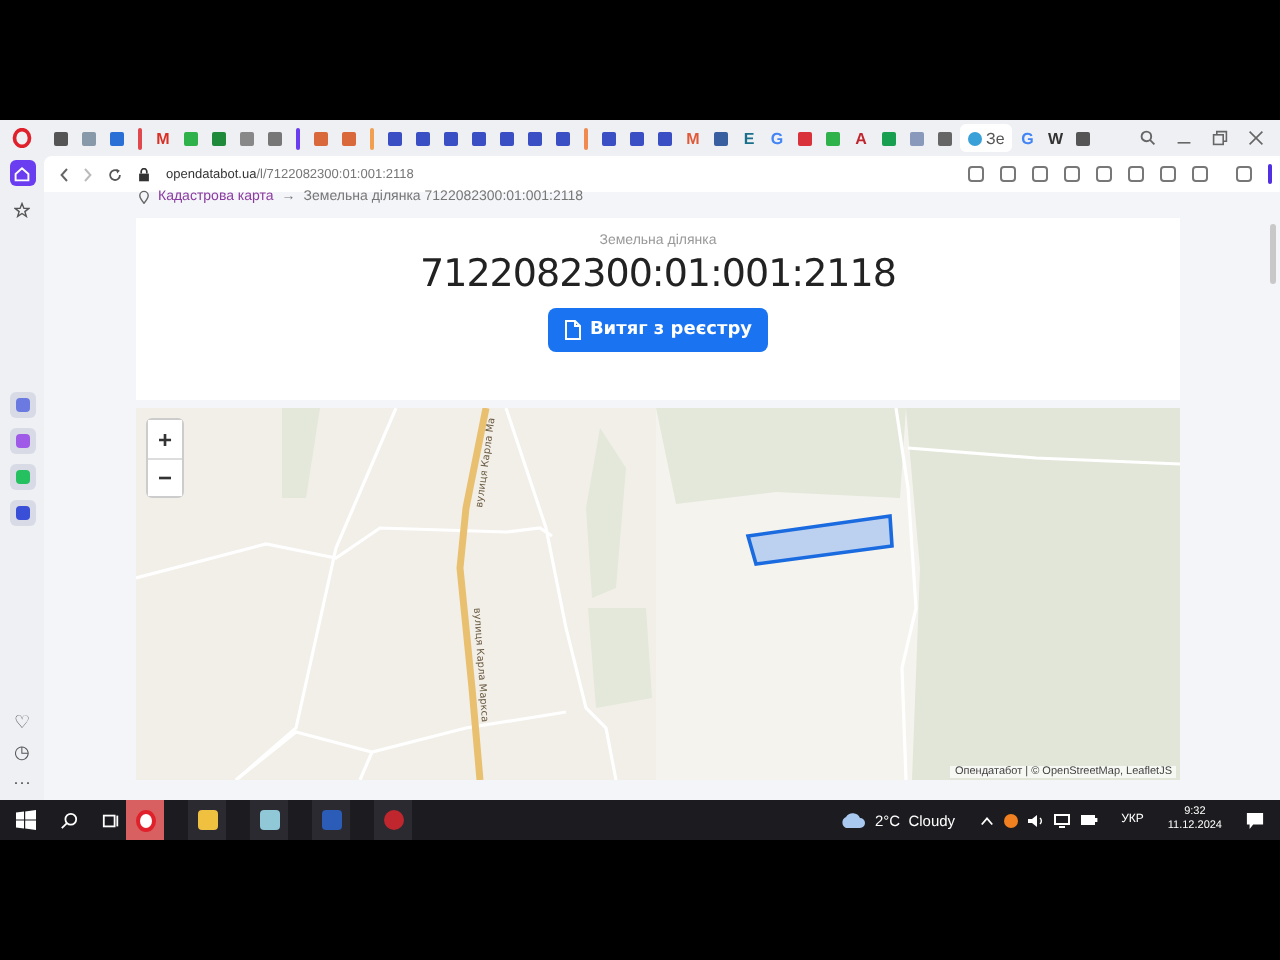 This screenshot has width=1280, height=960. I want to click on home-button, so click(22, 173).